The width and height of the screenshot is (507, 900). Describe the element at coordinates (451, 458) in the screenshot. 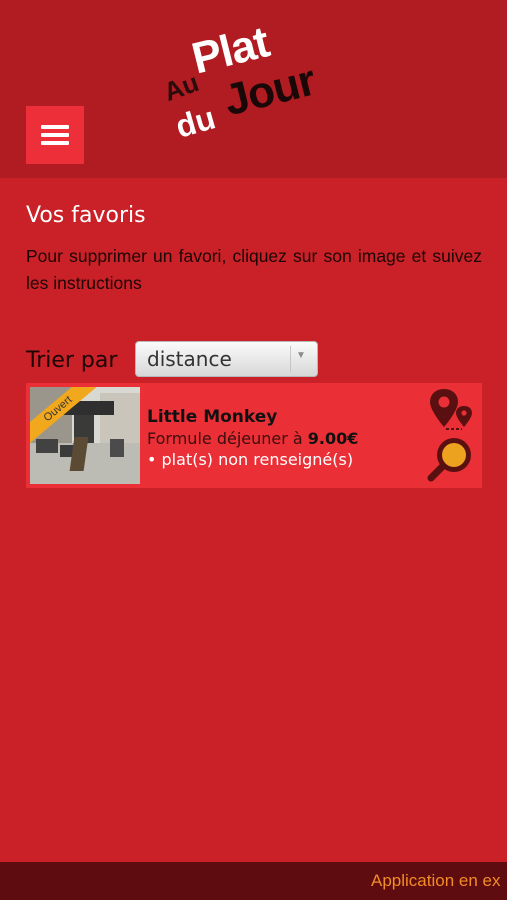

I see `zoom-icon` at that location.